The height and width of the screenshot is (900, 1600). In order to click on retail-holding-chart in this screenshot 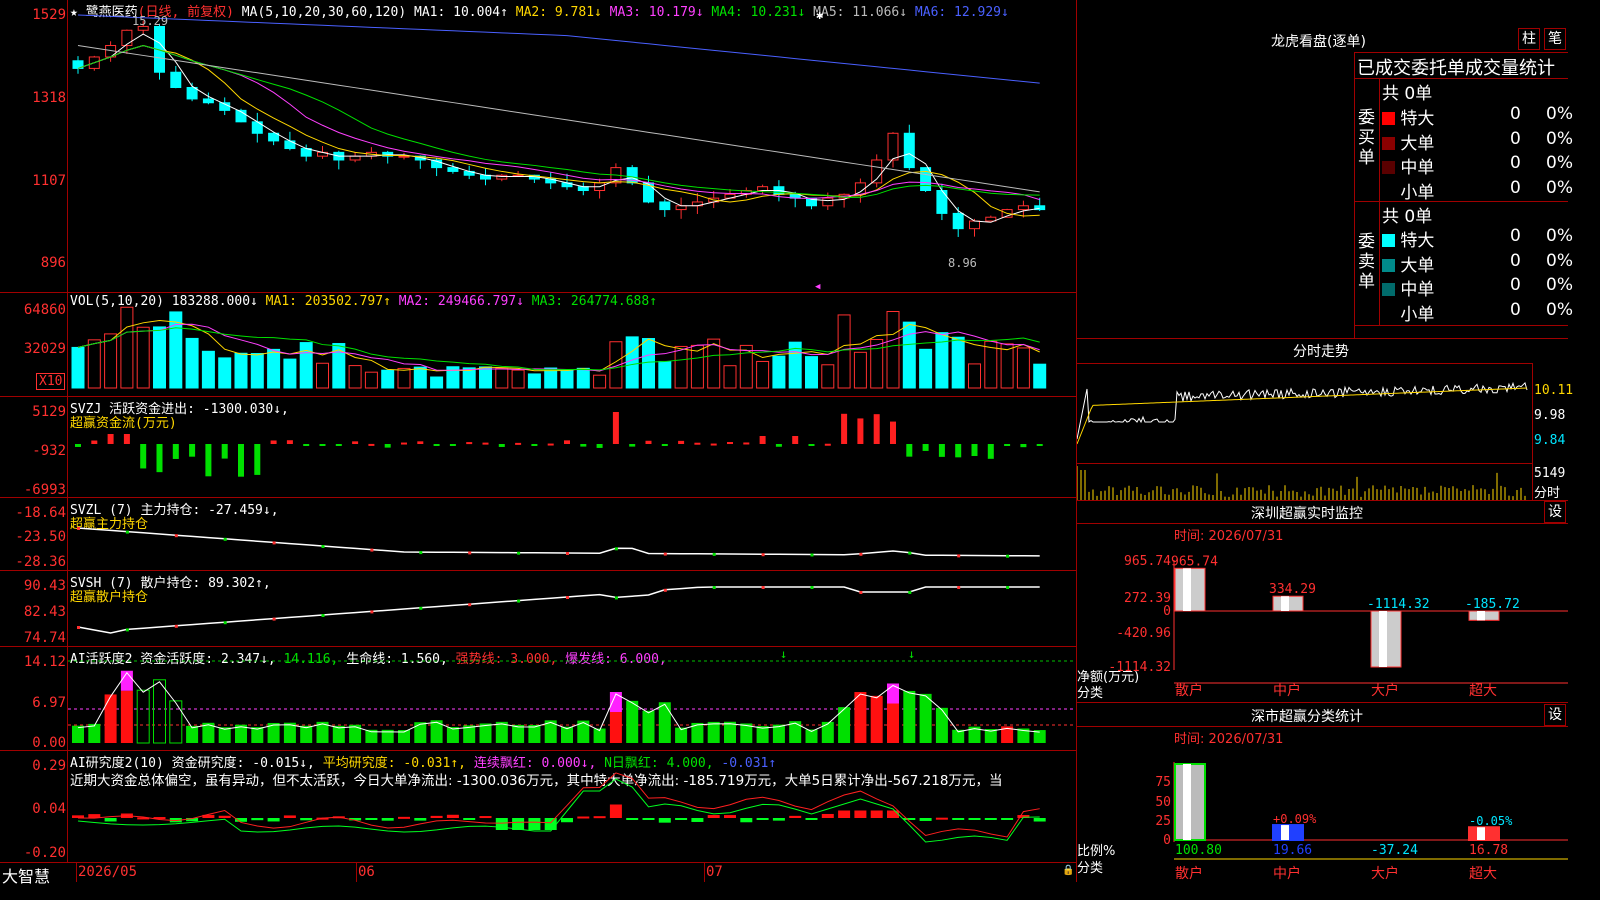, I will do `click(572, 608)`.